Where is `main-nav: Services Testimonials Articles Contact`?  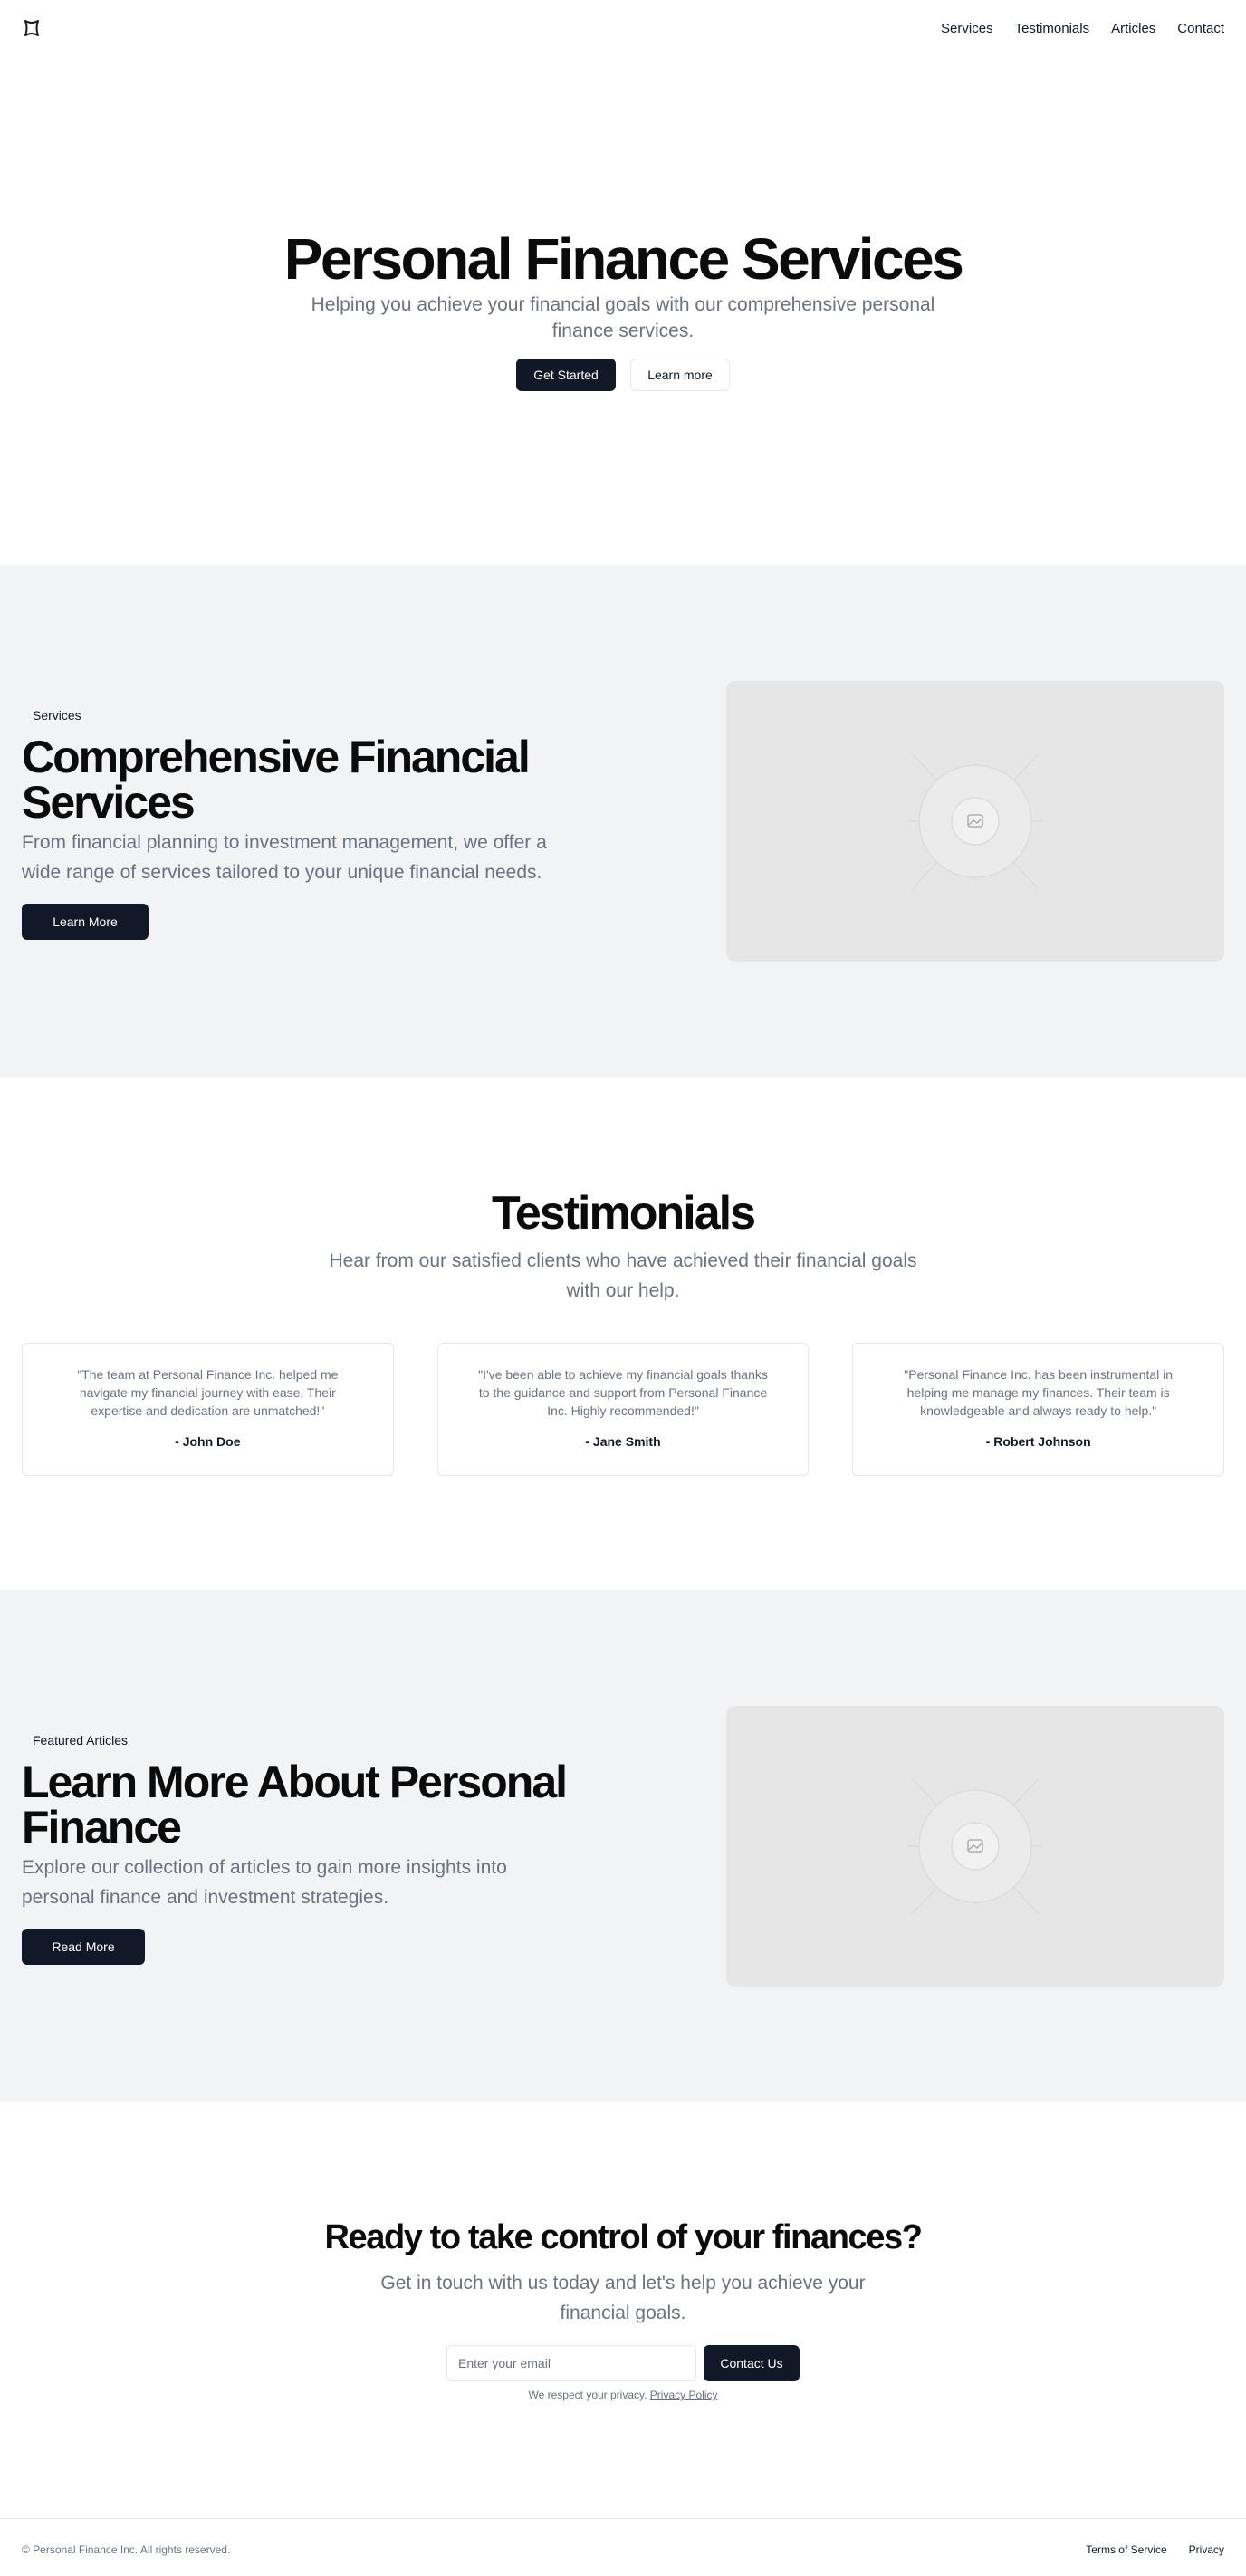
main-nav: Services Testimonials Articles Contact is located at coordinates (1082, 29).